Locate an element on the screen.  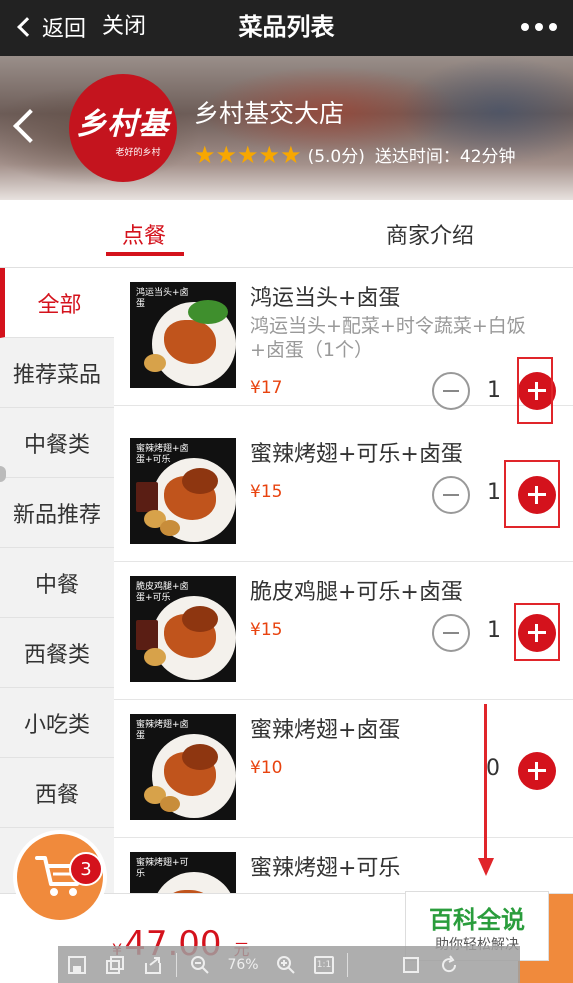
actual-size-button: 1:1 is located at coordinates (324, 964).